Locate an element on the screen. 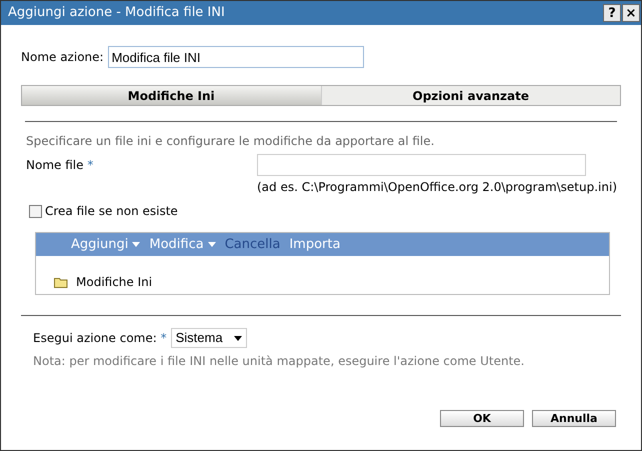 The height and width of the screenshot is (451, 642). tree-item: Modifiche Ini is located at coordinates (114, 282).